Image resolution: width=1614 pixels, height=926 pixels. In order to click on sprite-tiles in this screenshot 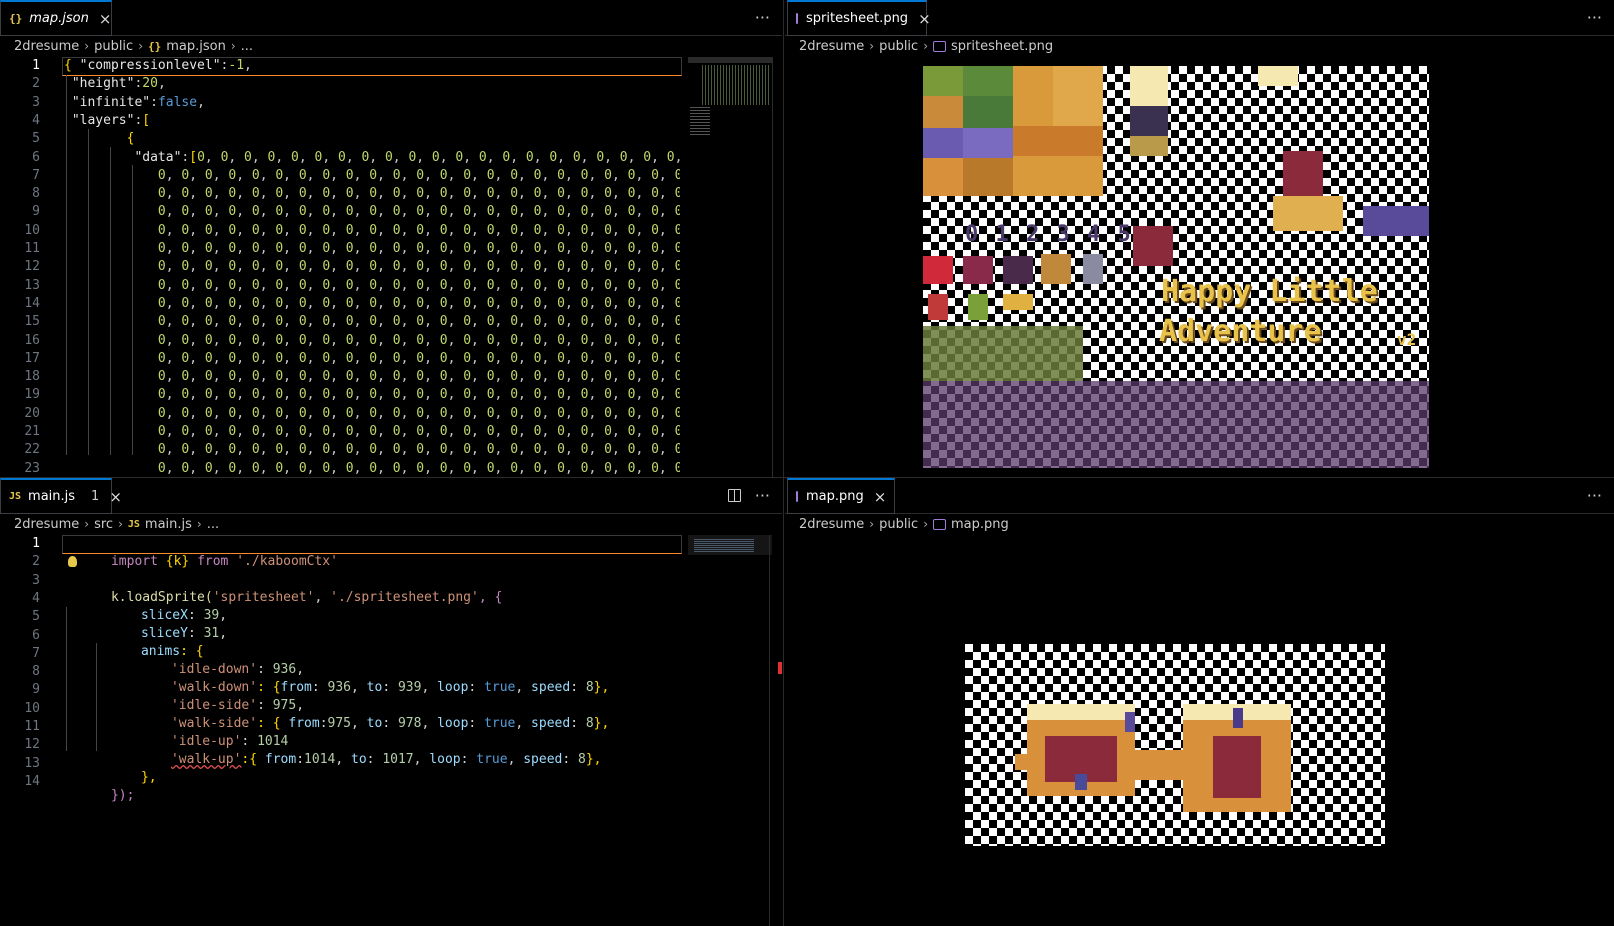, I will do `click(1176, 267)`.